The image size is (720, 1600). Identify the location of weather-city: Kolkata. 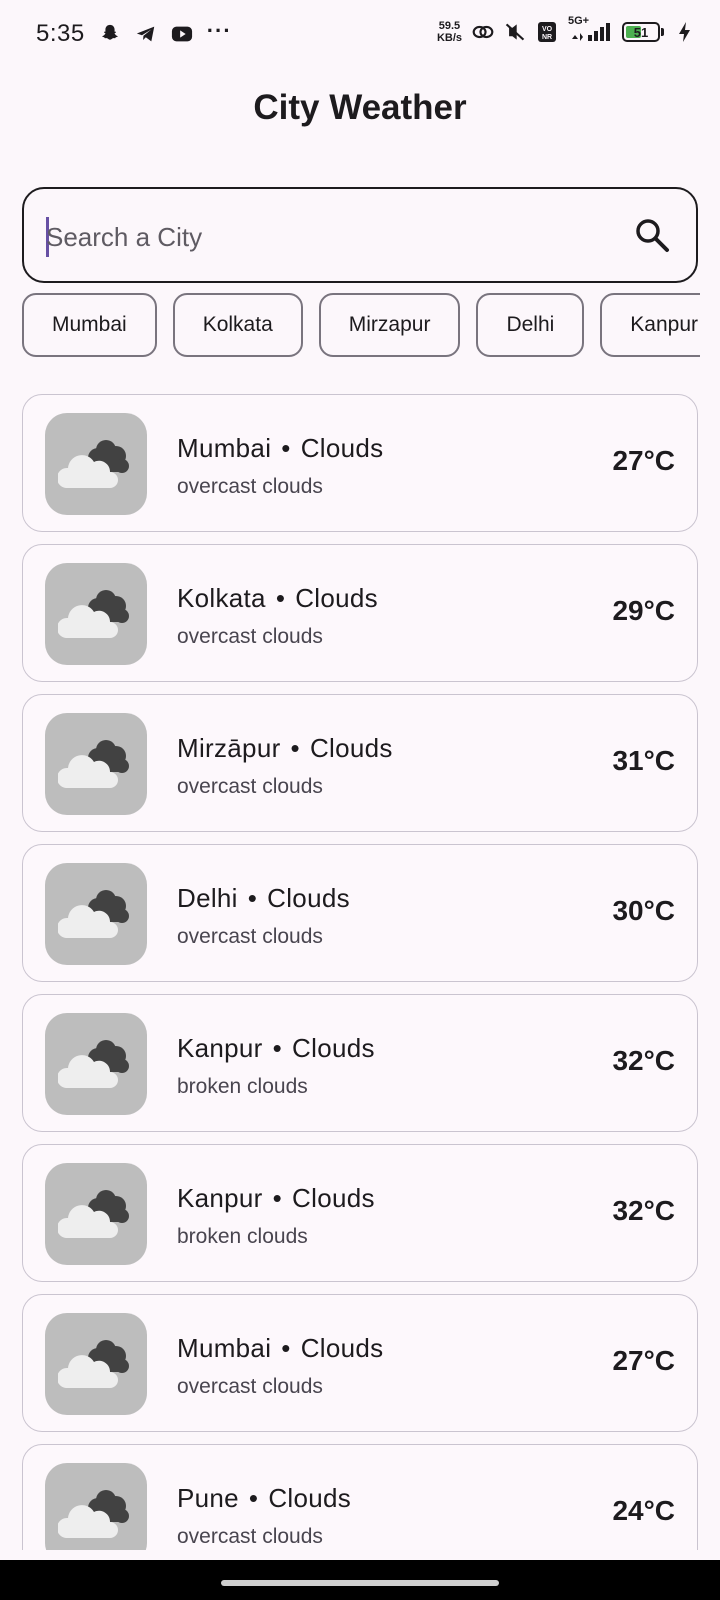
(221, 598).